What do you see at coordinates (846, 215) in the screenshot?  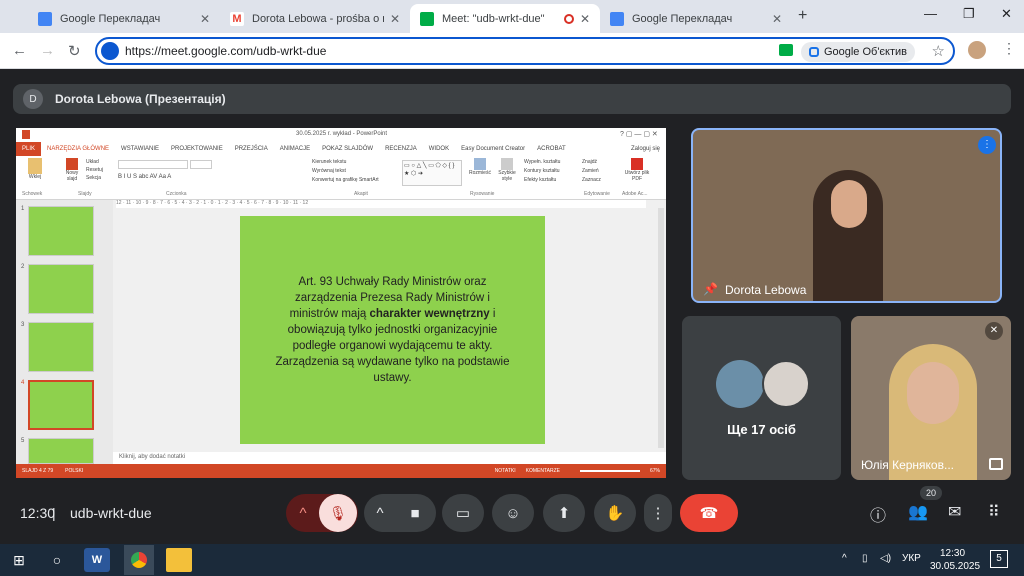 I see `participant-tile-main: ⋮ 📌 Dorota Lebowa` at bounding box center [846, 215].